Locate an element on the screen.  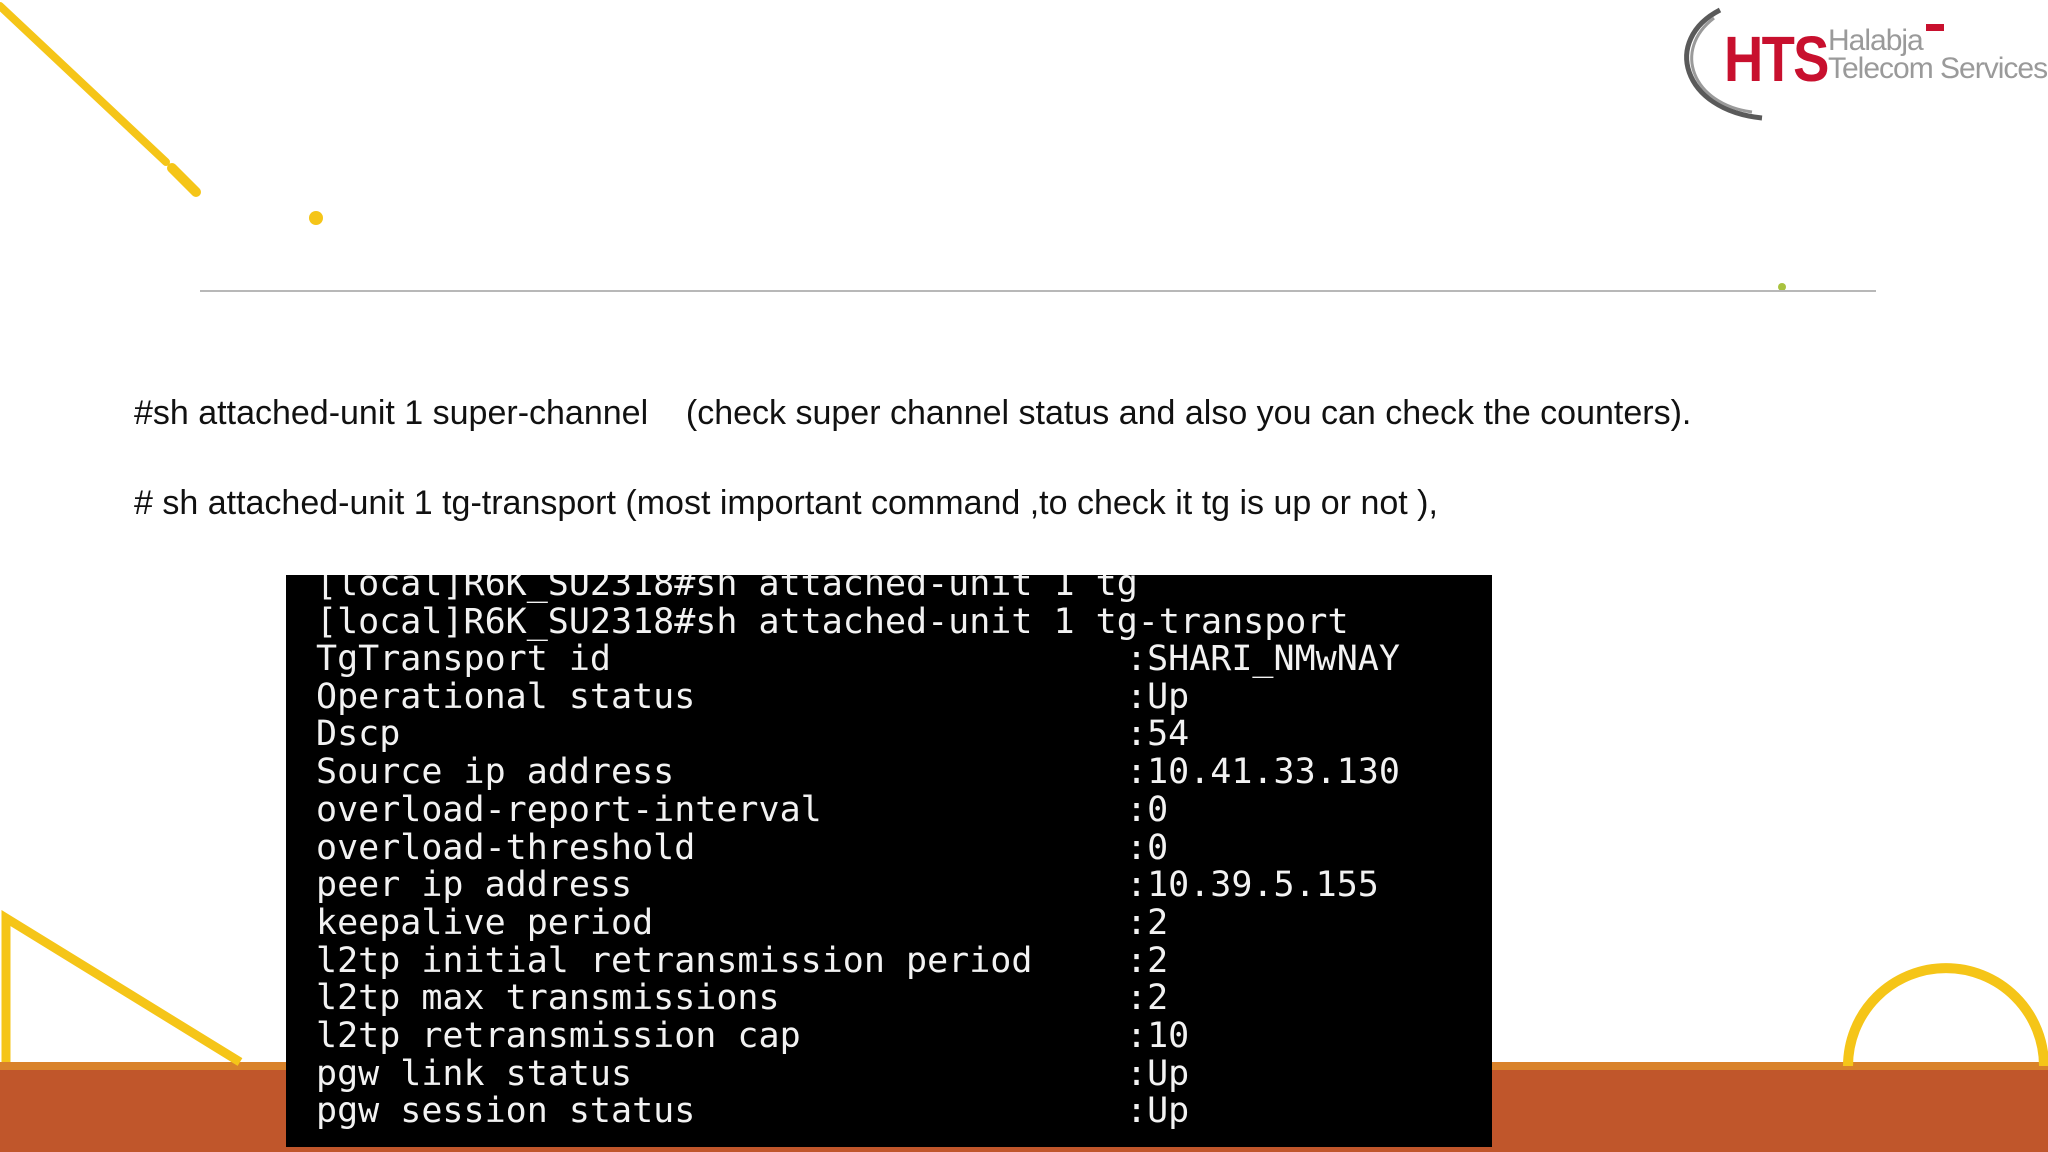
terminal-row-label: overload-report-interval is located at coordinates (569, 809).